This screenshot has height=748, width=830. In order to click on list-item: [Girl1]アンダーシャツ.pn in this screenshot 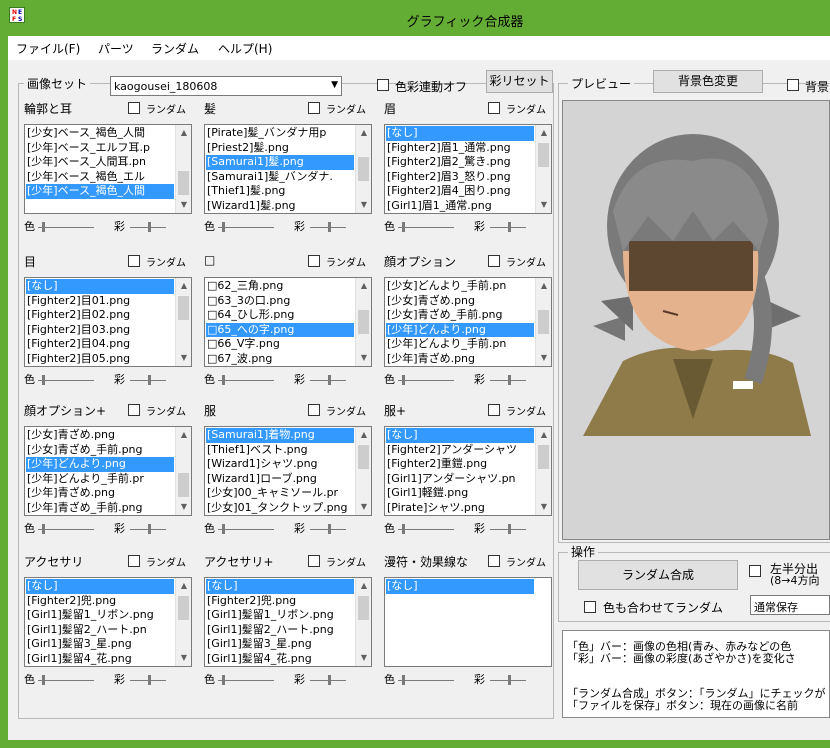, I will do `click(460, 479)`.